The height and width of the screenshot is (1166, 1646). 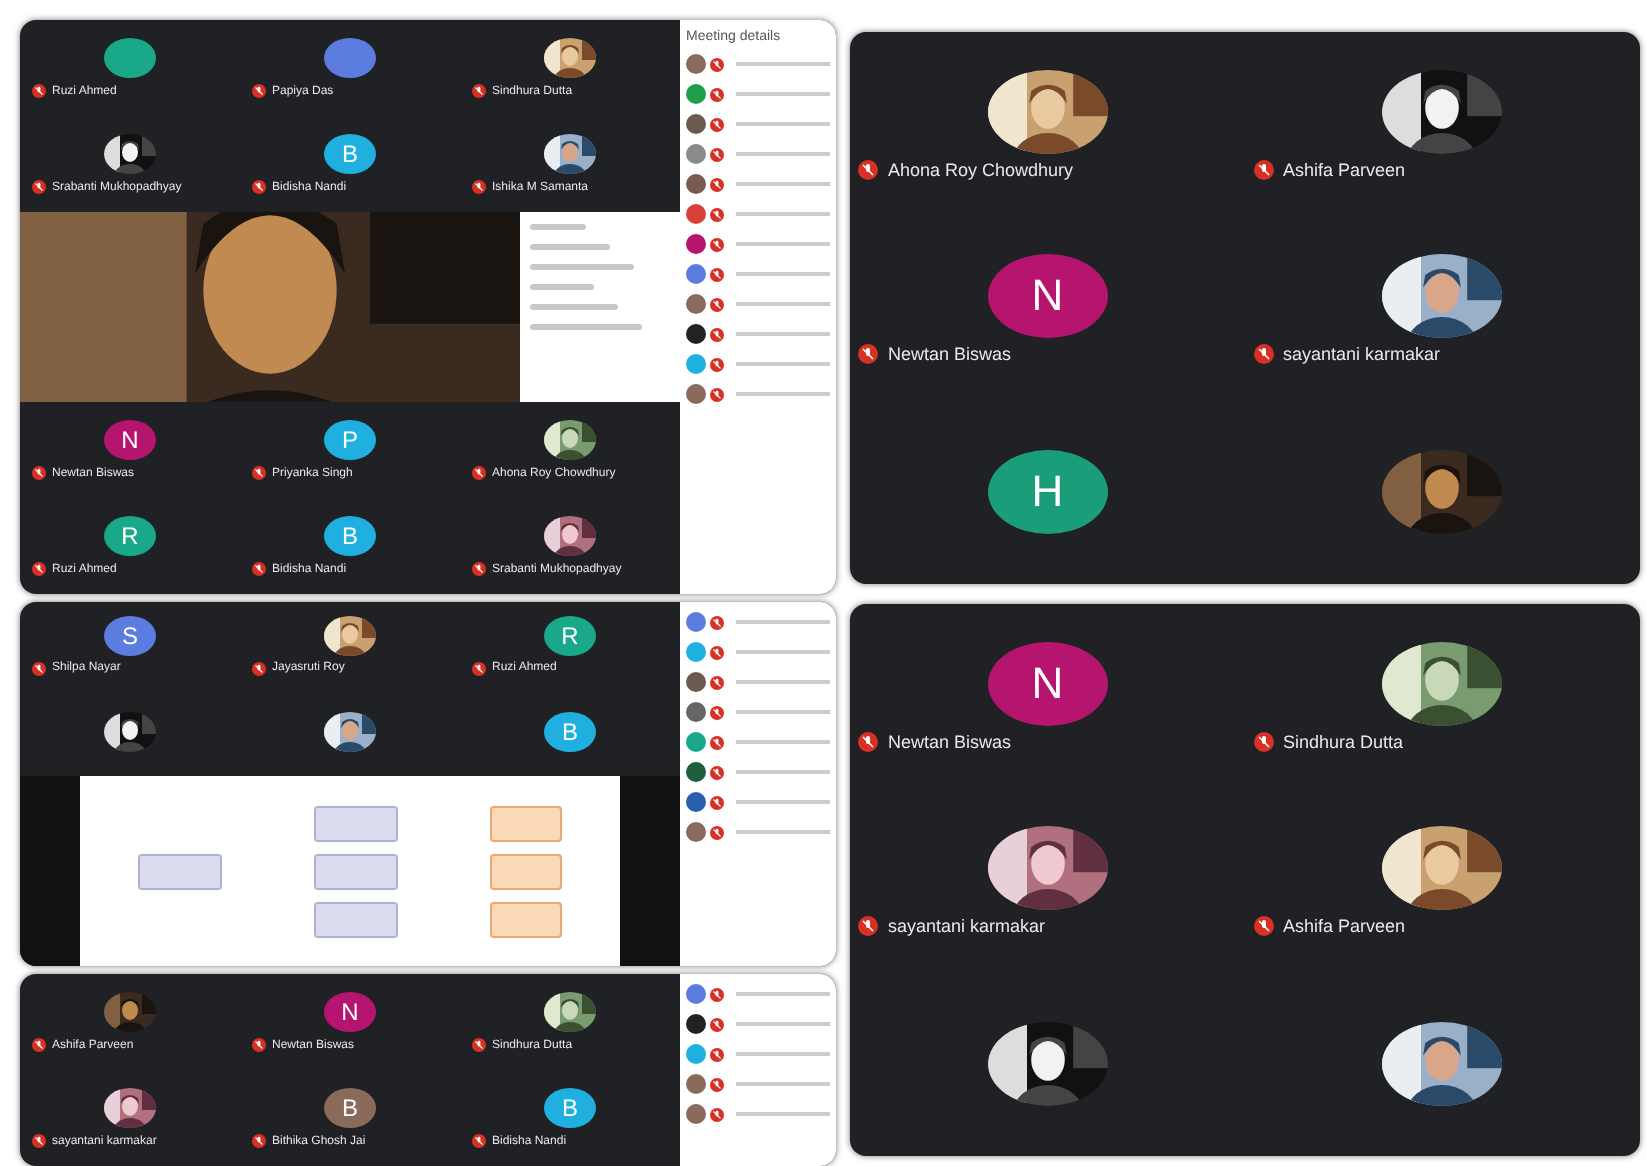 What do you see at coordinates (981, 169) in the screenshot?
I see `participant-name: Ahona Roy Chowdhury` at bounding box center [981, 169].